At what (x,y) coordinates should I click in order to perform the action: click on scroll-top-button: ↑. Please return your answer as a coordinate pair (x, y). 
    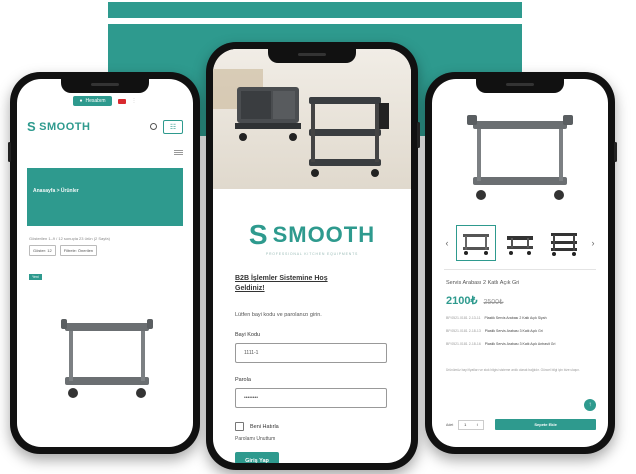
    Looking at the image, I should click on (590, 405).